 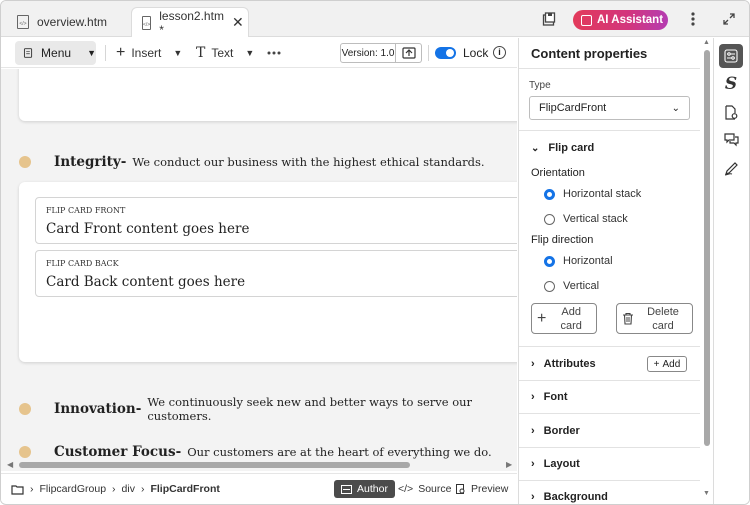 I want to click on text-label: Text, so click(x=222, y=53).